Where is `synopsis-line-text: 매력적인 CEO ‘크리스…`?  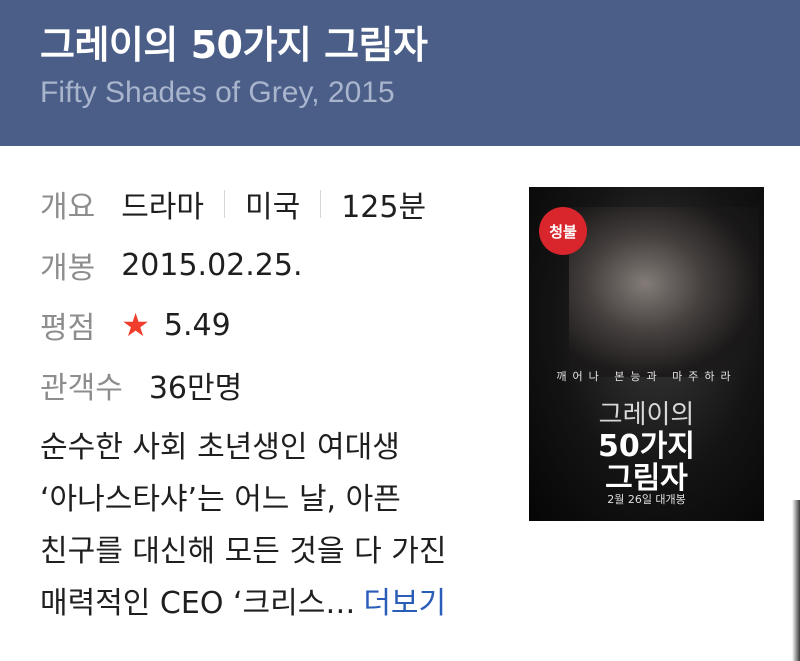 synopsis-line-text: 매력적인 CEO ‘크리스… is located at coordinates (198, 603).